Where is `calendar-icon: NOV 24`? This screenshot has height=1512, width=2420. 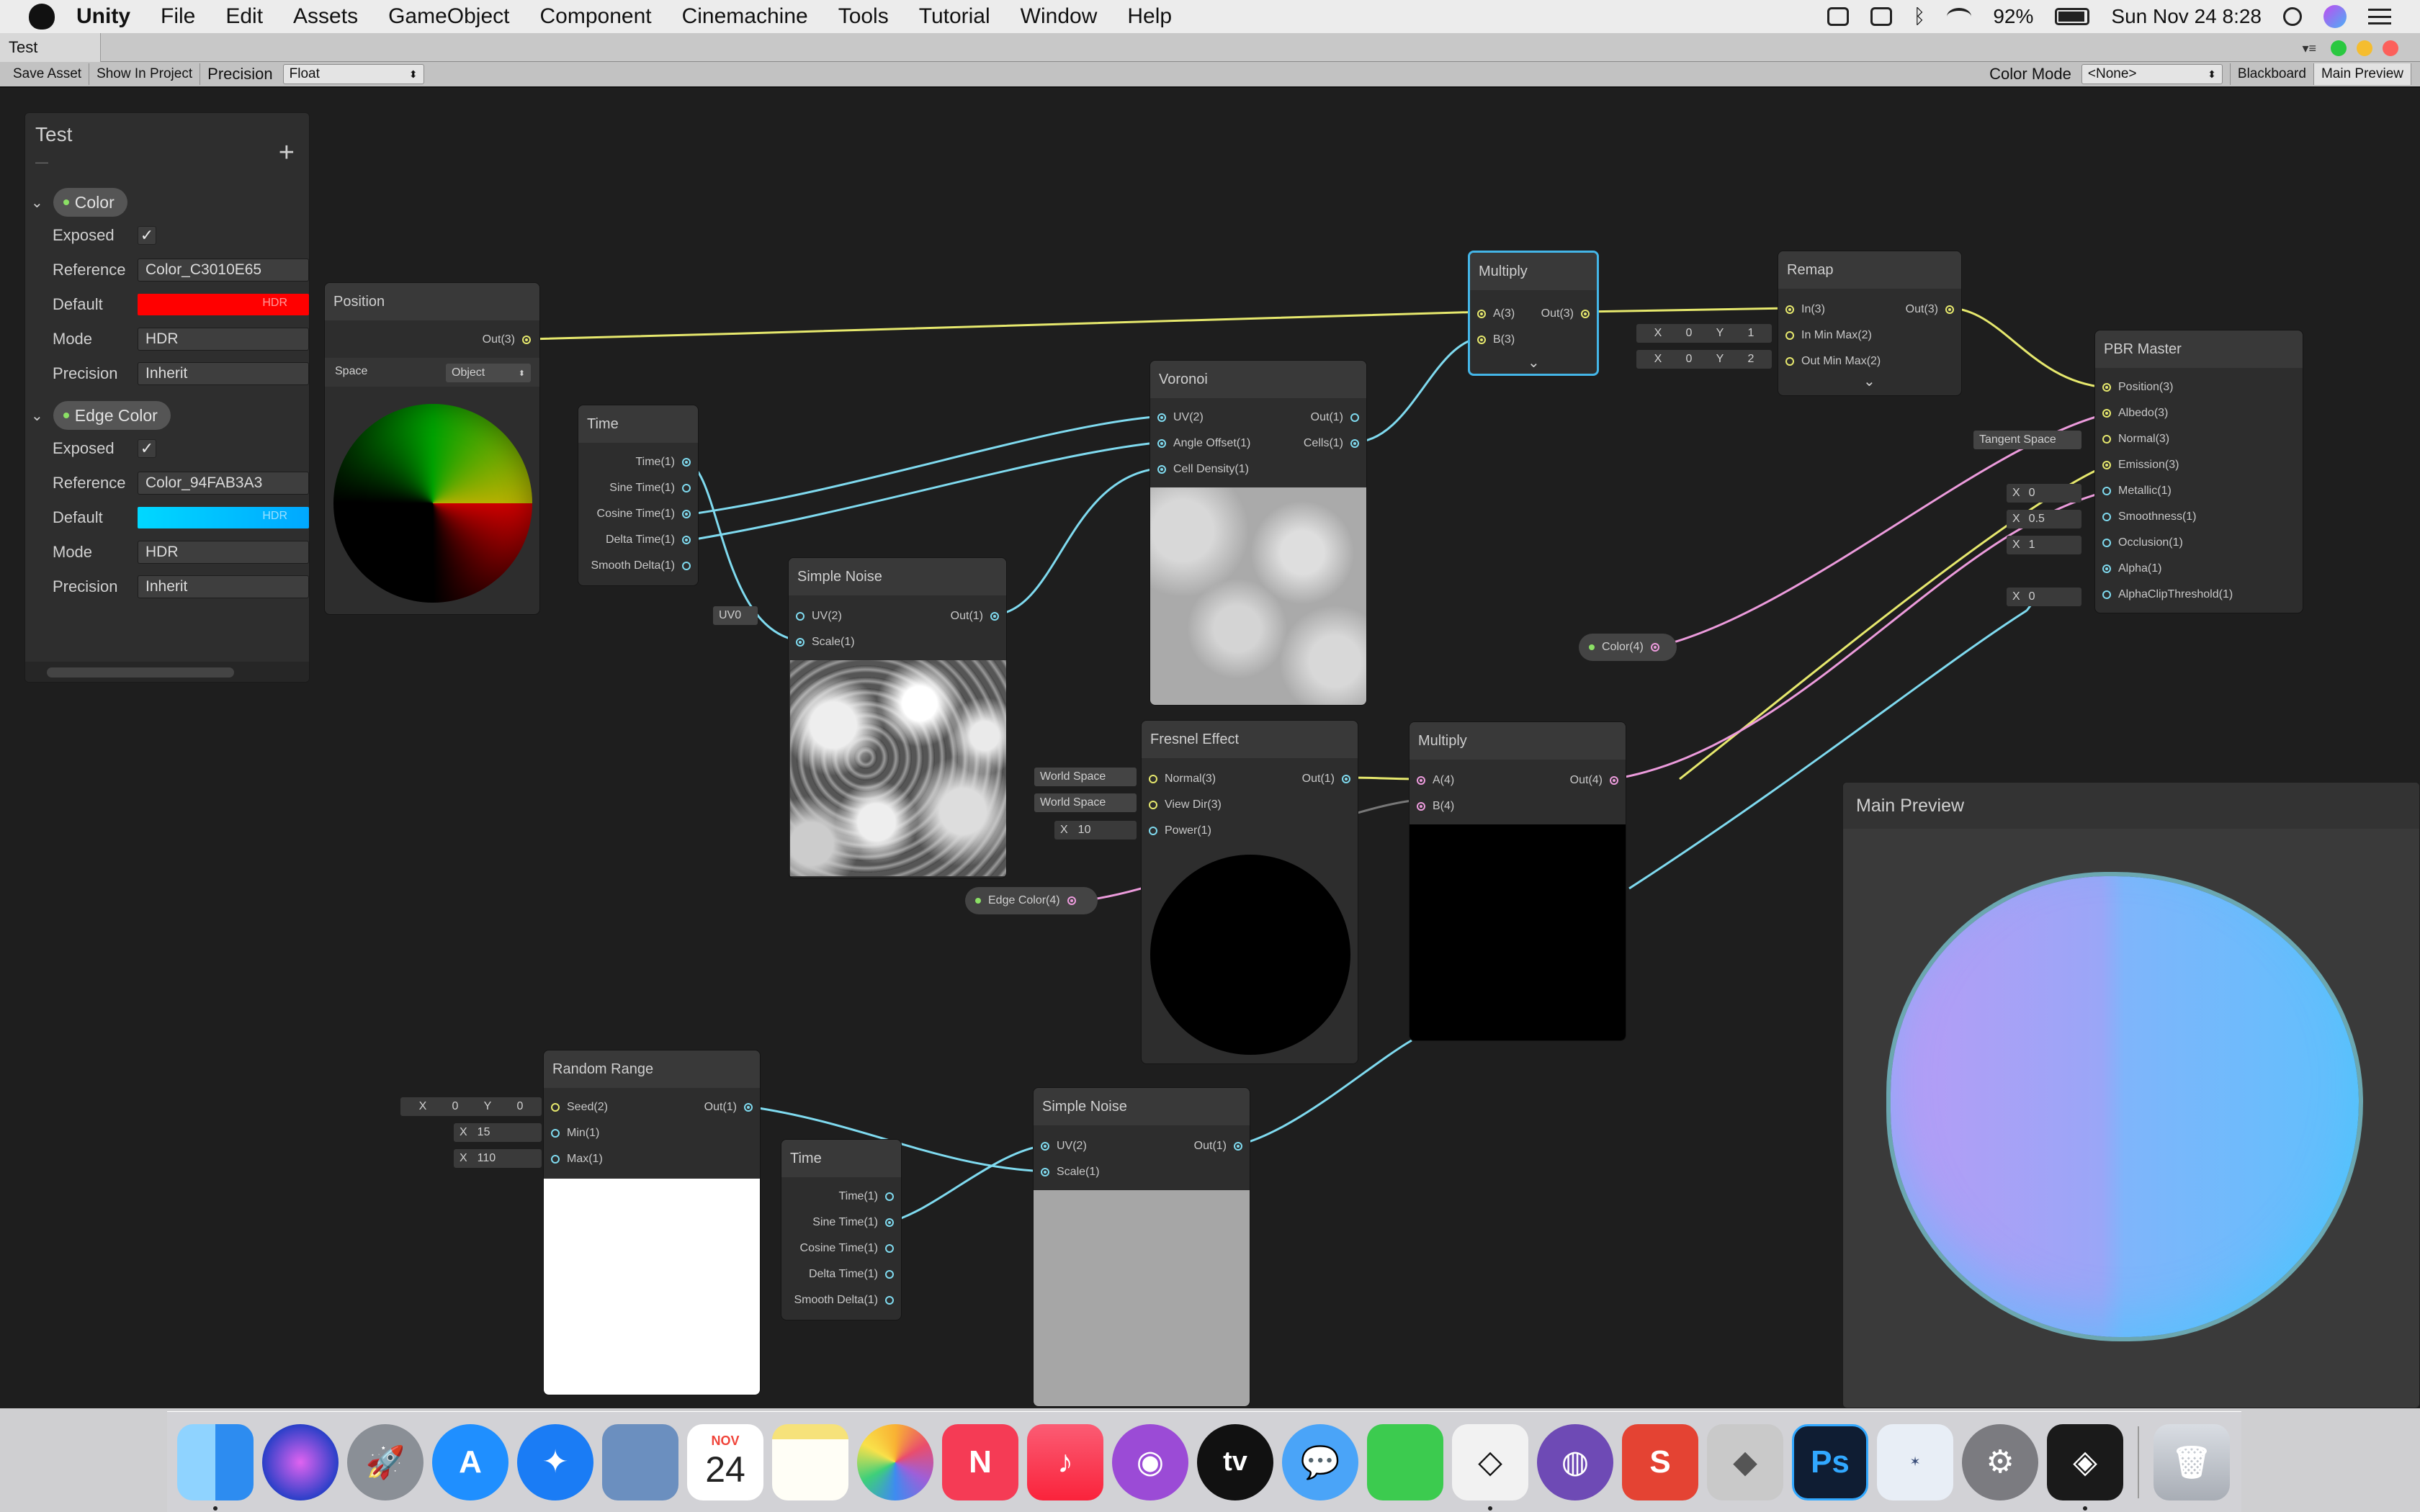 calendar-icon: NOV 24 is located at coordinates (725, 1461).